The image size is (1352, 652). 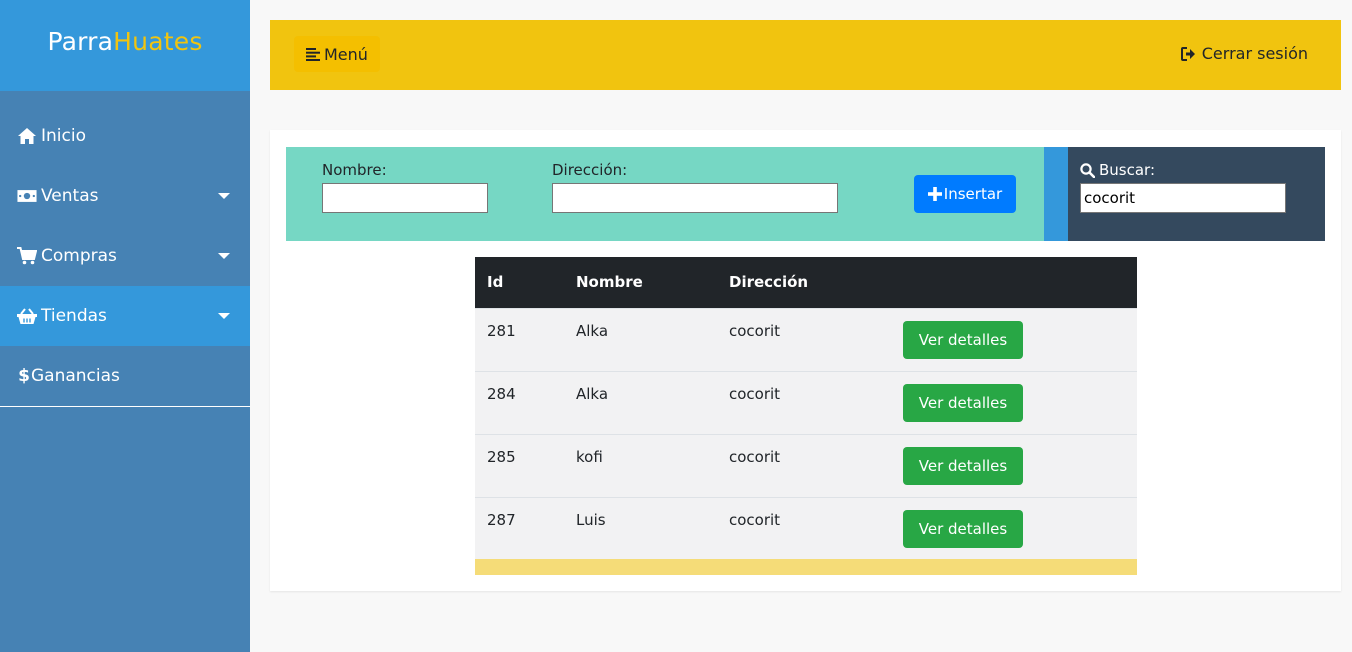 What do you see at coordinates (75, 376) in the screenshot?
I see `sidebar-item-label: Ganancias` at bounding box center [75, 376].